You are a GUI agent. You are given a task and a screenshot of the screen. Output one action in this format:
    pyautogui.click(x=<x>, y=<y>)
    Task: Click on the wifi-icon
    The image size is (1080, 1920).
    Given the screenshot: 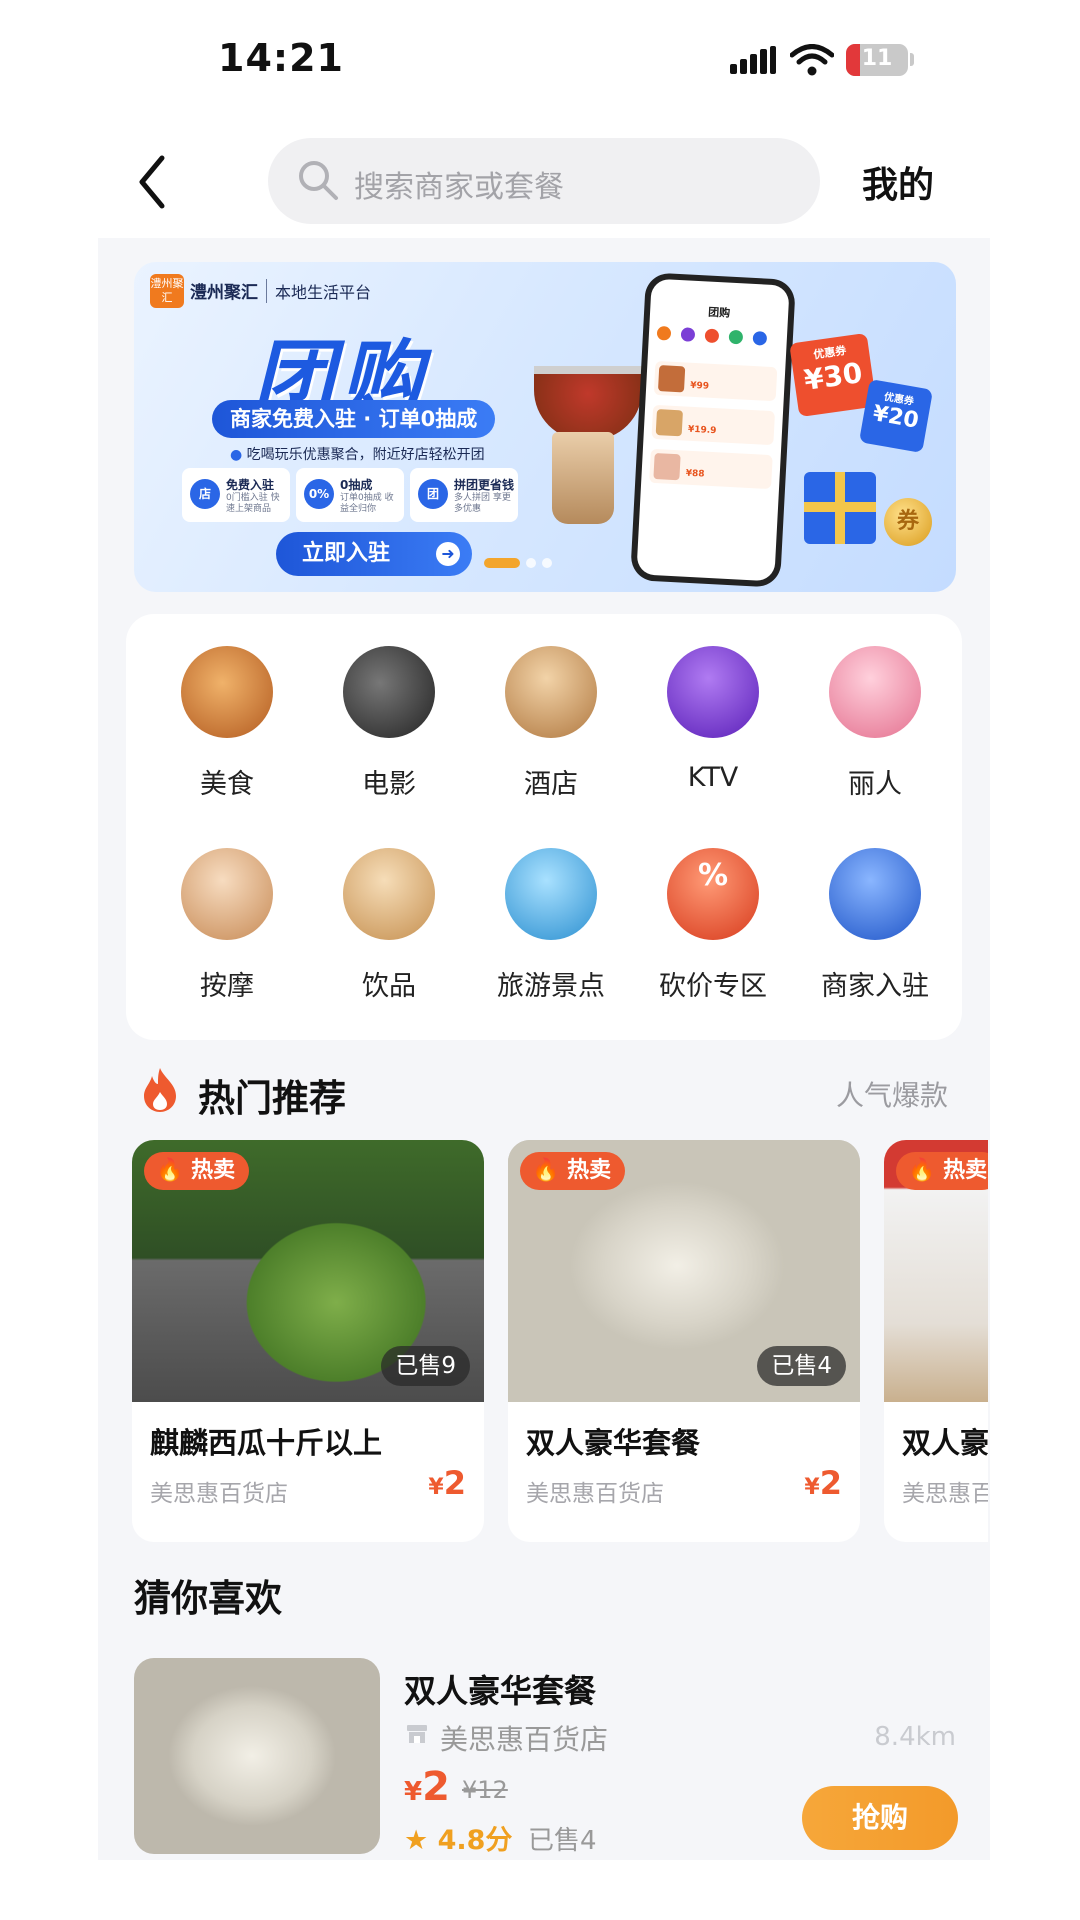 What is the action you would take?
    pyautogui.click(x=812, y=60)
    